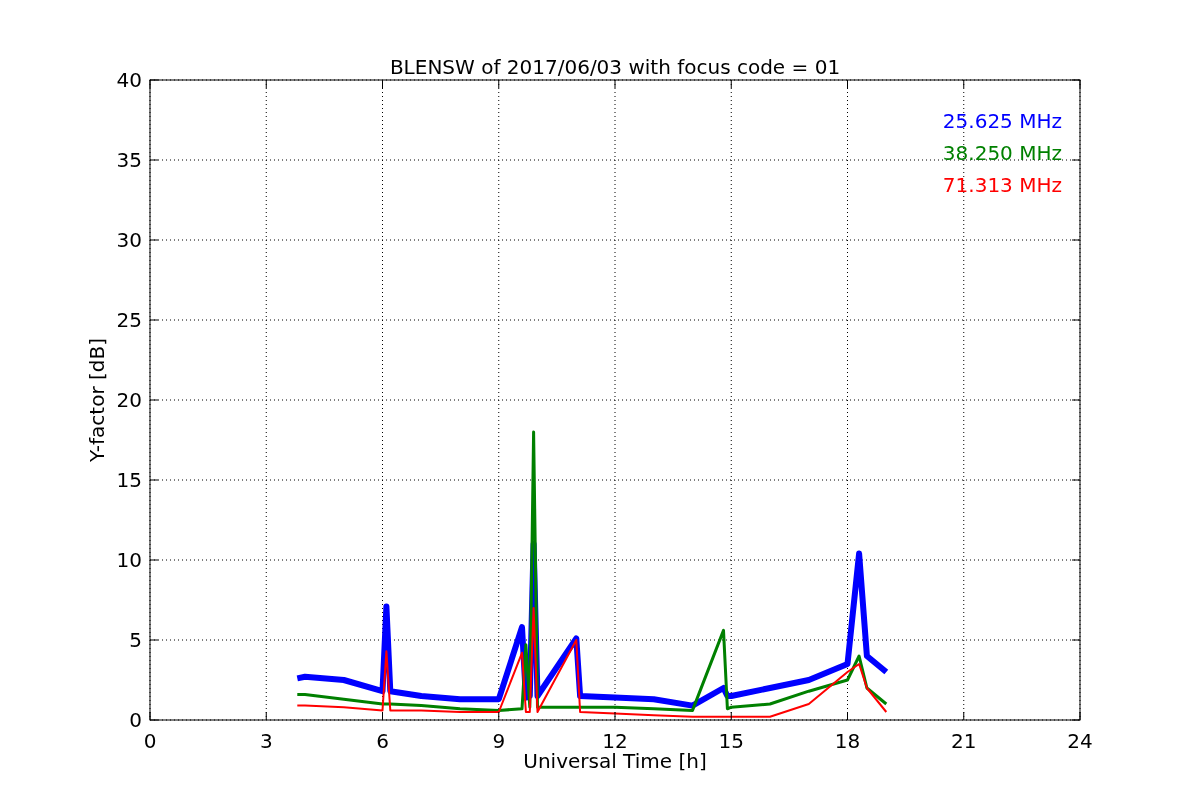  Describe the element at coordinates (964, 741) in the screenshot. I see `x-tick-label: 21` at that location.